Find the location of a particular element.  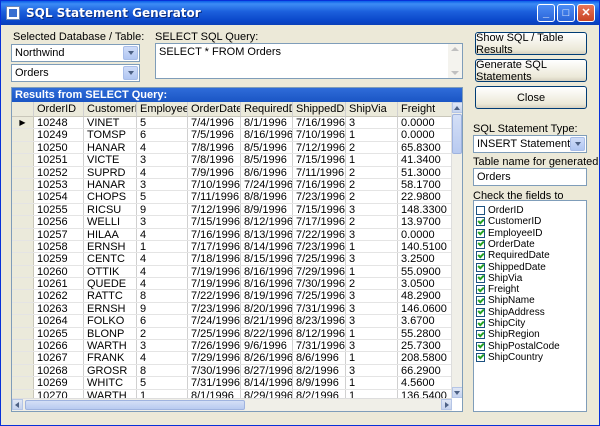

table-cell: 10270 is located at coordinates (59, 393).